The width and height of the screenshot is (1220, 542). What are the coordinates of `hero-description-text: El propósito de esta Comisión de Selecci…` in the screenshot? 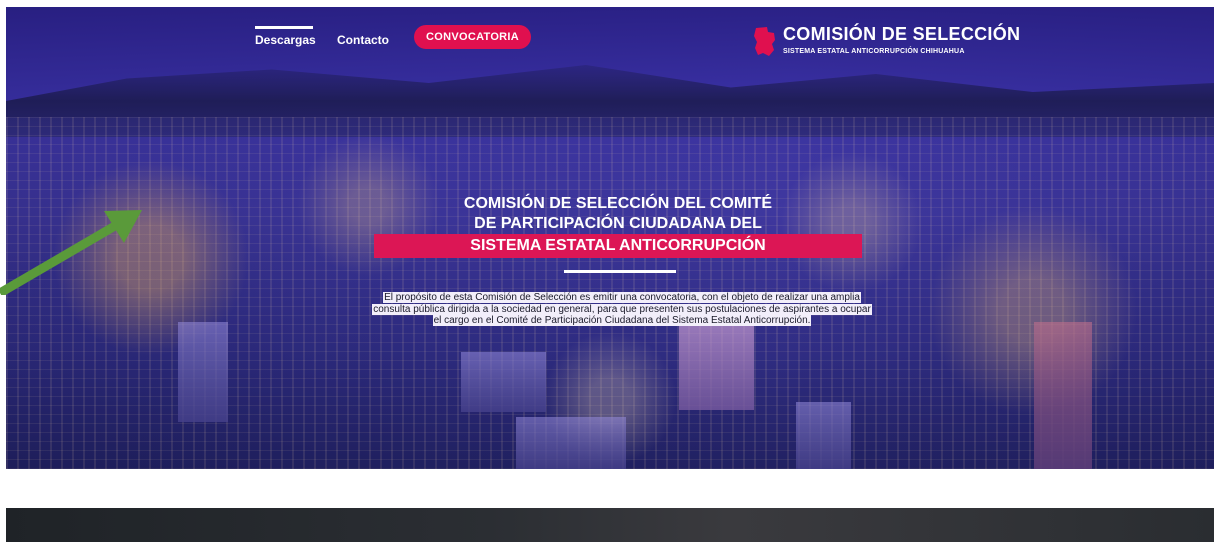 It's located at (622, 309).